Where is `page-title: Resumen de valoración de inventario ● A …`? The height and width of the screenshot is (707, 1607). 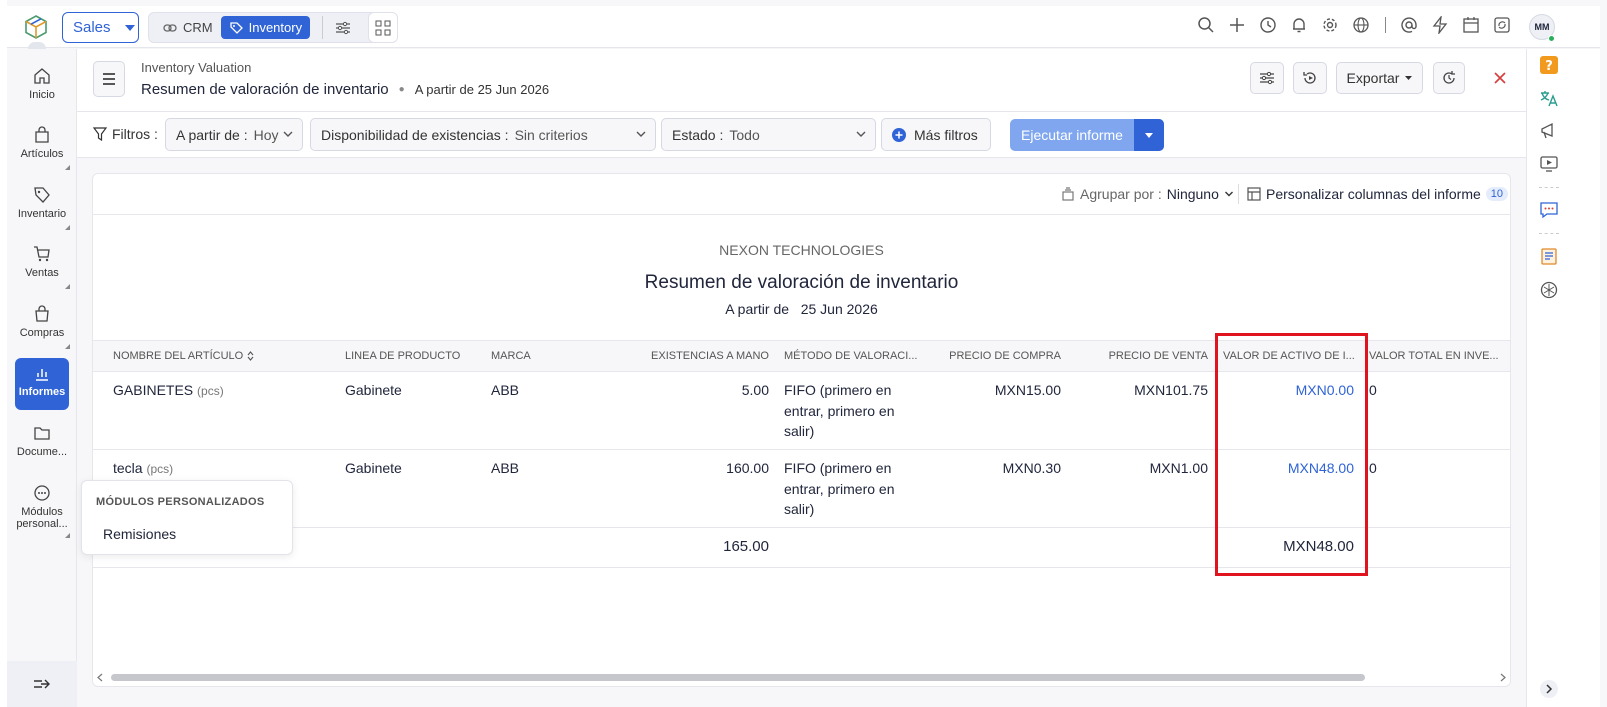
page-title: Resumen de valoración de inventario ● A … is located at coordinates (345, 89).